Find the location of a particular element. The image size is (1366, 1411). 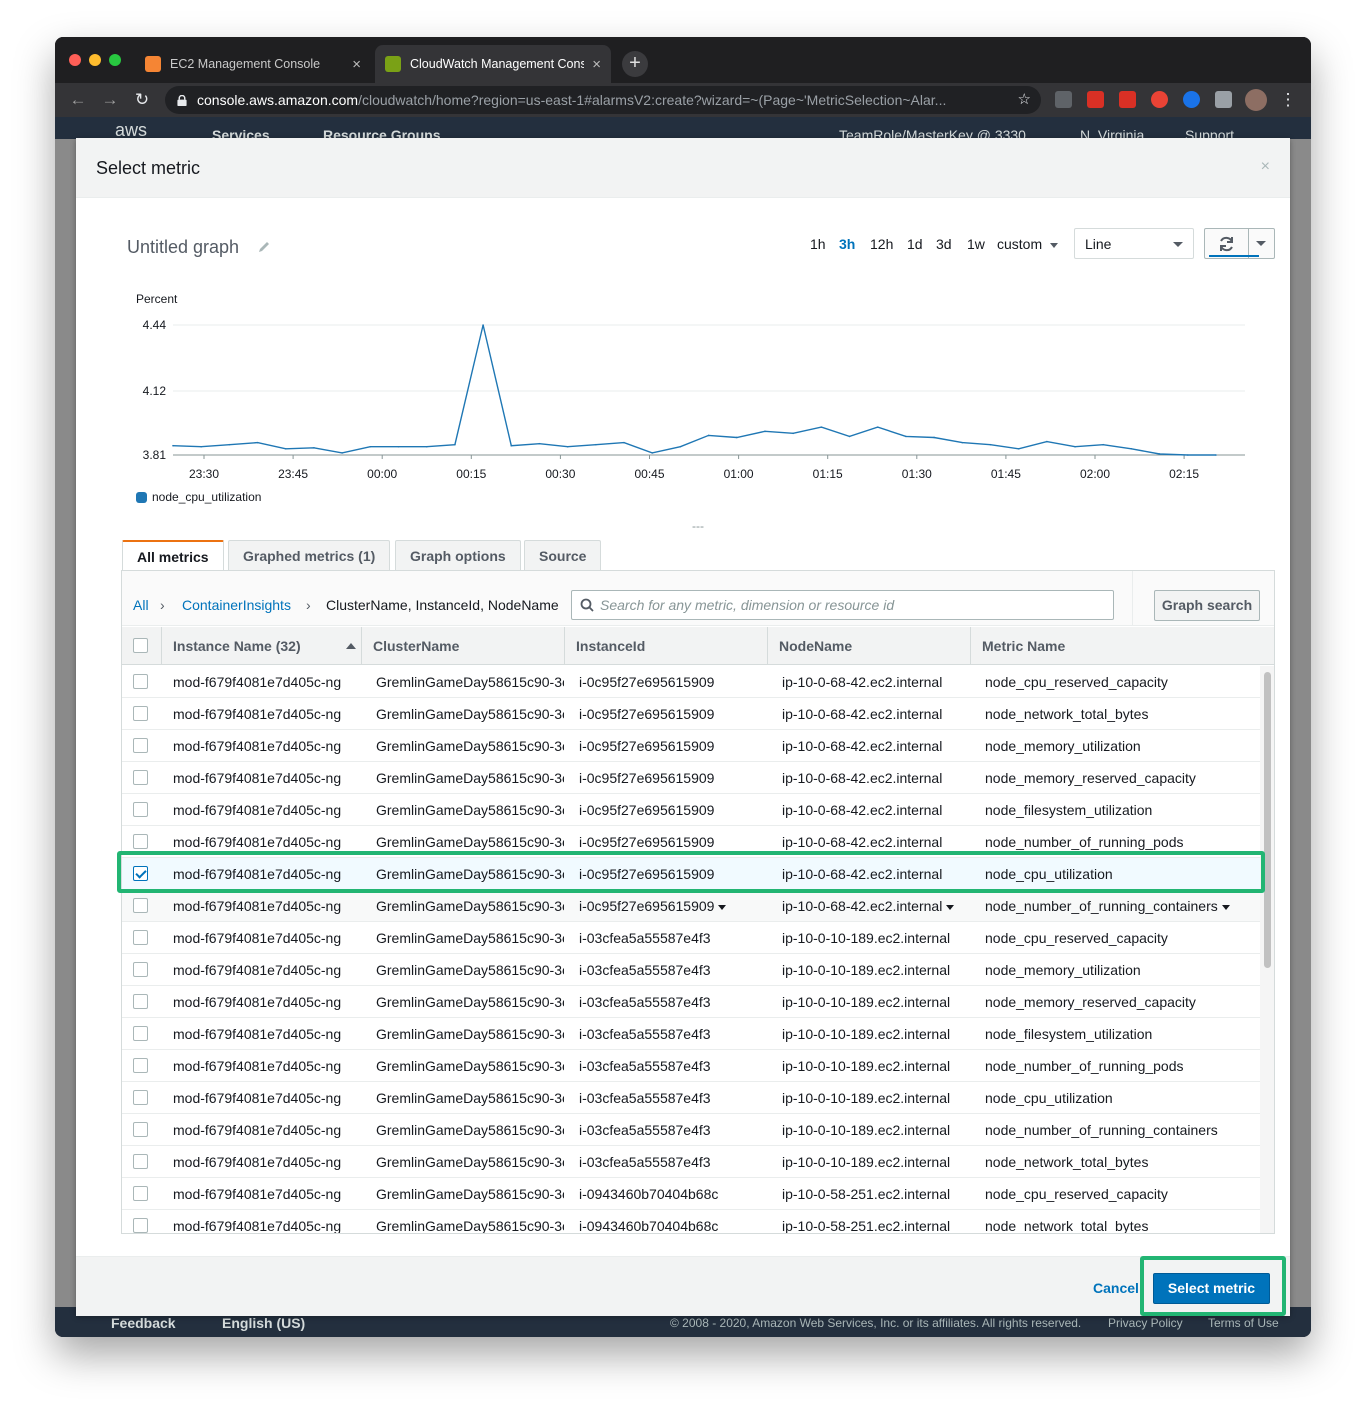

pencil-icon is located at coordinates (264, 247).